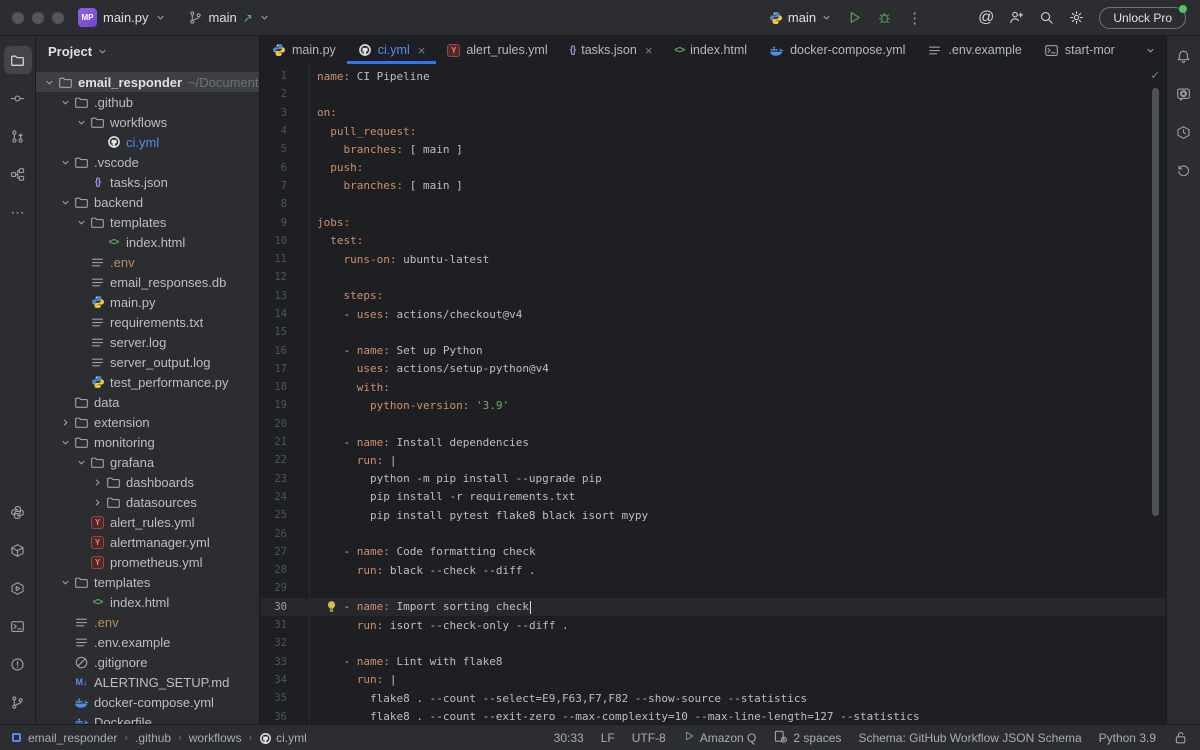 The width and height of the screenshot is (1200, 750). What do you see at coordinates (713, 680) in the screenshot?
I see `code-line-34: 34 run: |` at bounding box center [713, 680].